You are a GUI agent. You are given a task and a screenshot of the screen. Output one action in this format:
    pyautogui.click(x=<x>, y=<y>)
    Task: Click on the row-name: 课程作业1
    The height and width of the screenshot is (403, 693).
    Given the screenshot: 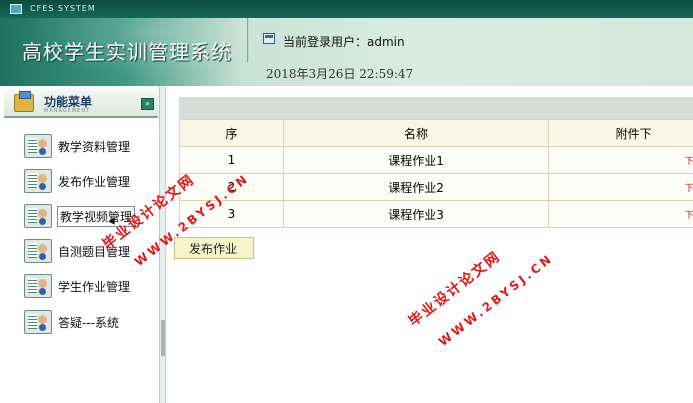 What is the action you would take?
    pyautogui.click(x=416, y=160)
    